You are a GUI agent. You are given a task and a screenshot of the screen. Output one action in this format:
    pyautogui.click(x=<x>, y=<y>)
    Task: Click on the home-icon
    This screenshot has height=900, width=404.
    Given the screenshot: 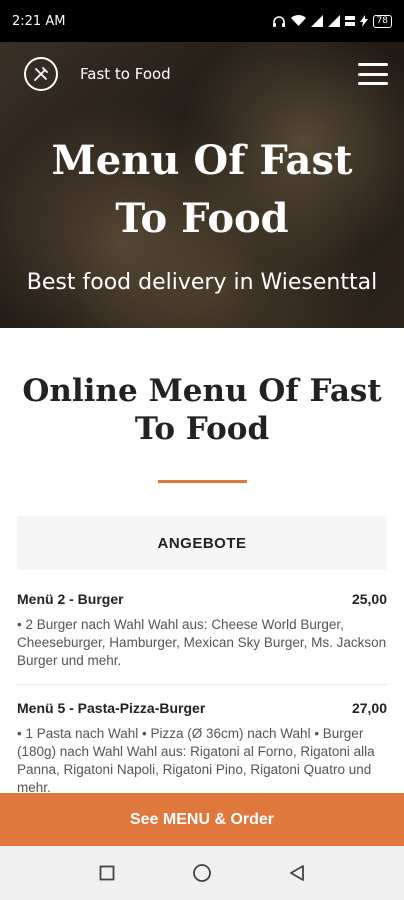 What is the action you would take?
    pyautogui.click(x=202, y=873)
    